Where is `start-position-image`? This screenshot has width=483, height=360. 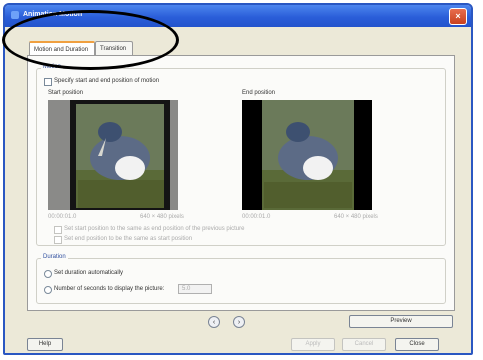
start-position-image is located at coordinates (113, 155).